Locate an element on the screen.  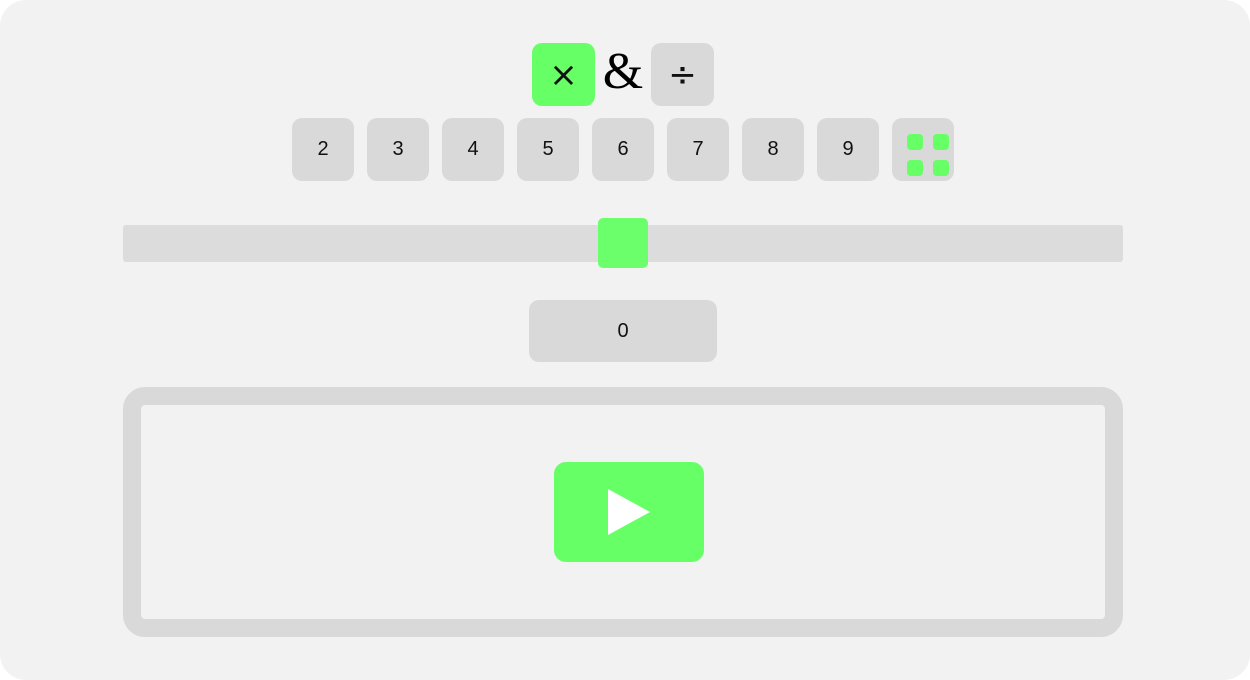
operation-selector: × & ÷ is located at coordinates (623, 74).